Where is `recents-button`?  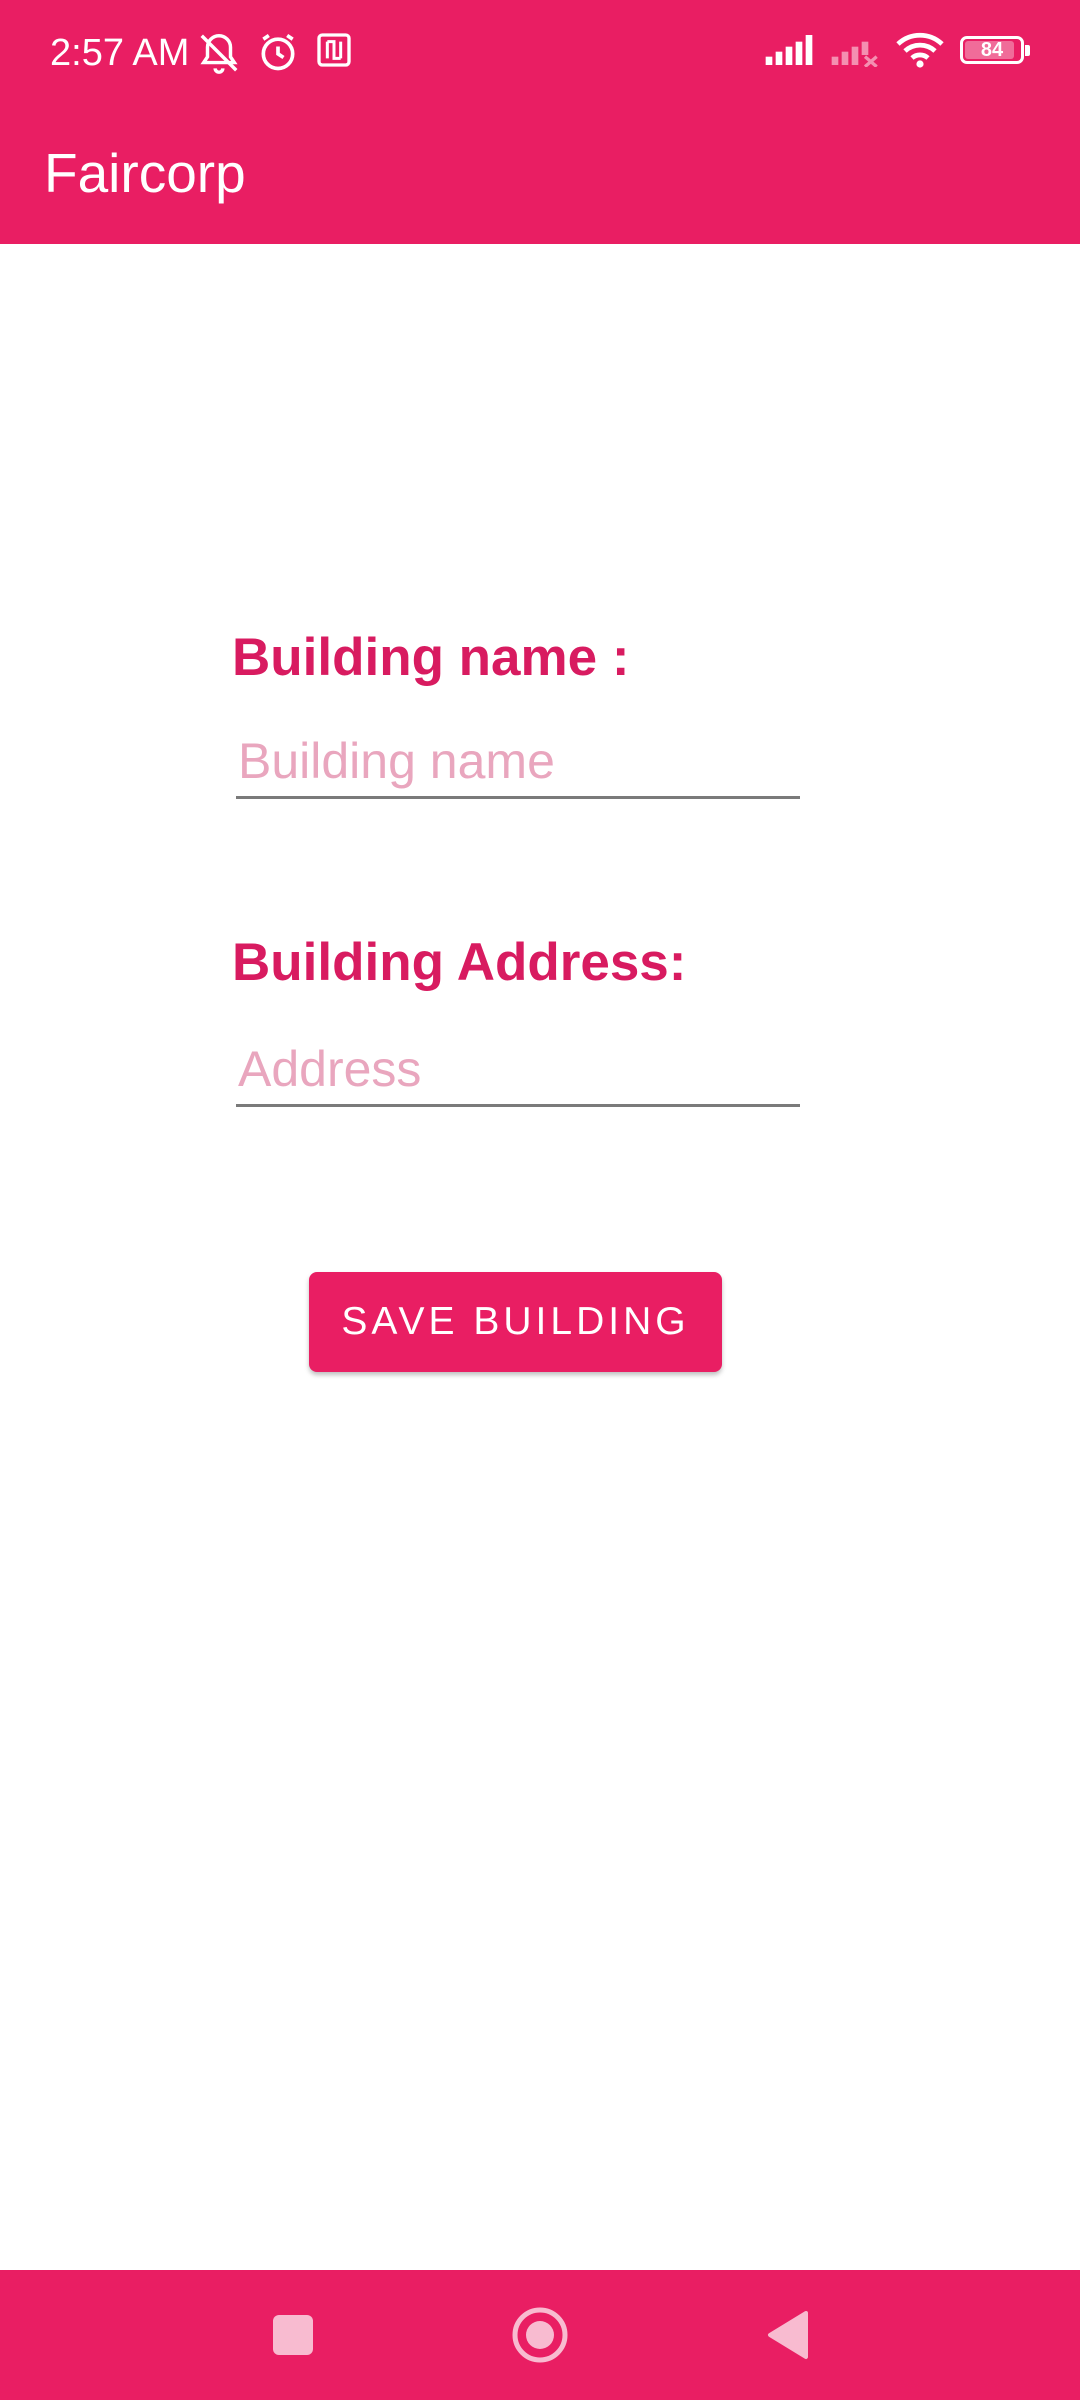
recents-button is located at coordinates (293, 2335).